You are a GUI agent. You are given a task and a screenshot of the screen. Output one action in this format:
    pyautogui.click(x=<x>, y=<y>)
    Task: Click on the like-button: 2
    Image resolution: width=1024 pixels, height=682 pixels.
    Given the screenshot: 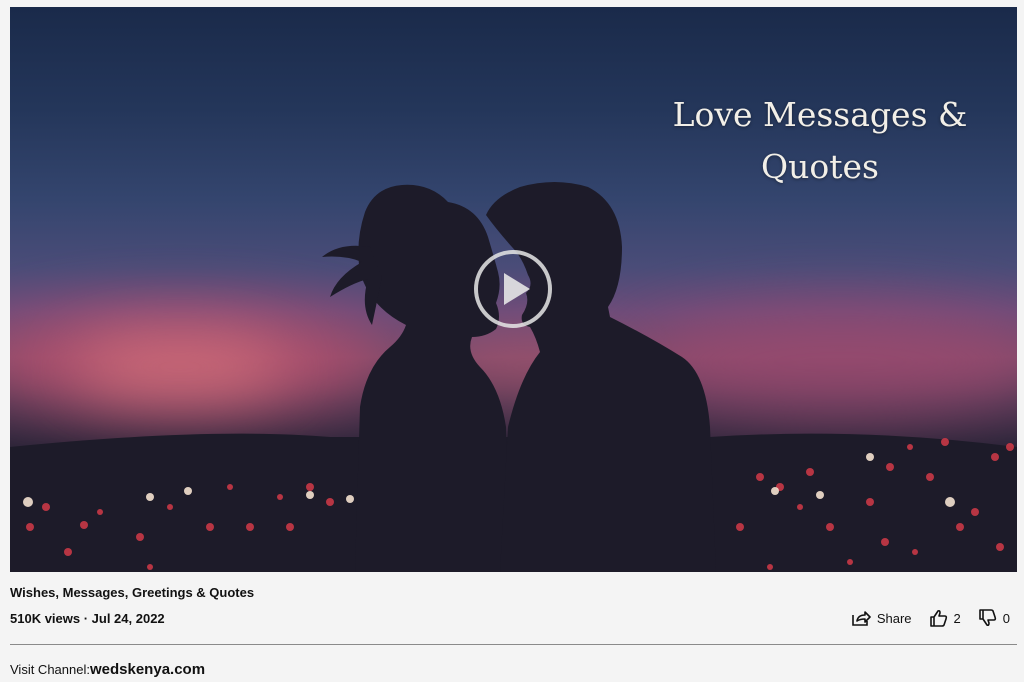 What is the action you would take?
    pyautogui.click(x=945, y=618)
    